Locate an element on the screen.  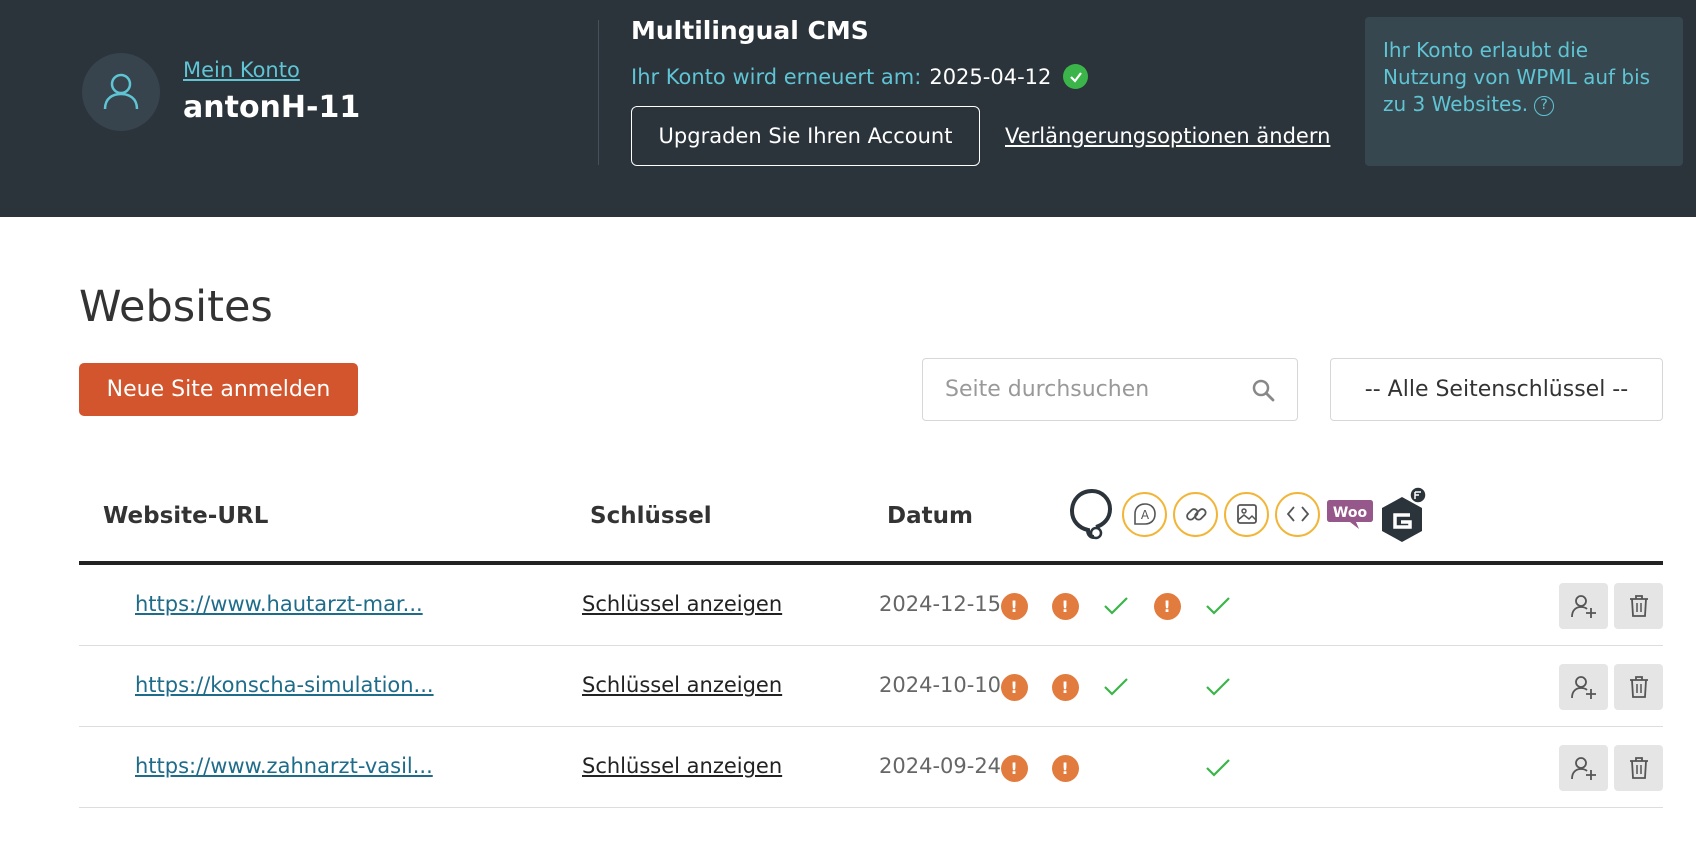
addon-column-icons: A Woo is located at coordinates (1248, 514).